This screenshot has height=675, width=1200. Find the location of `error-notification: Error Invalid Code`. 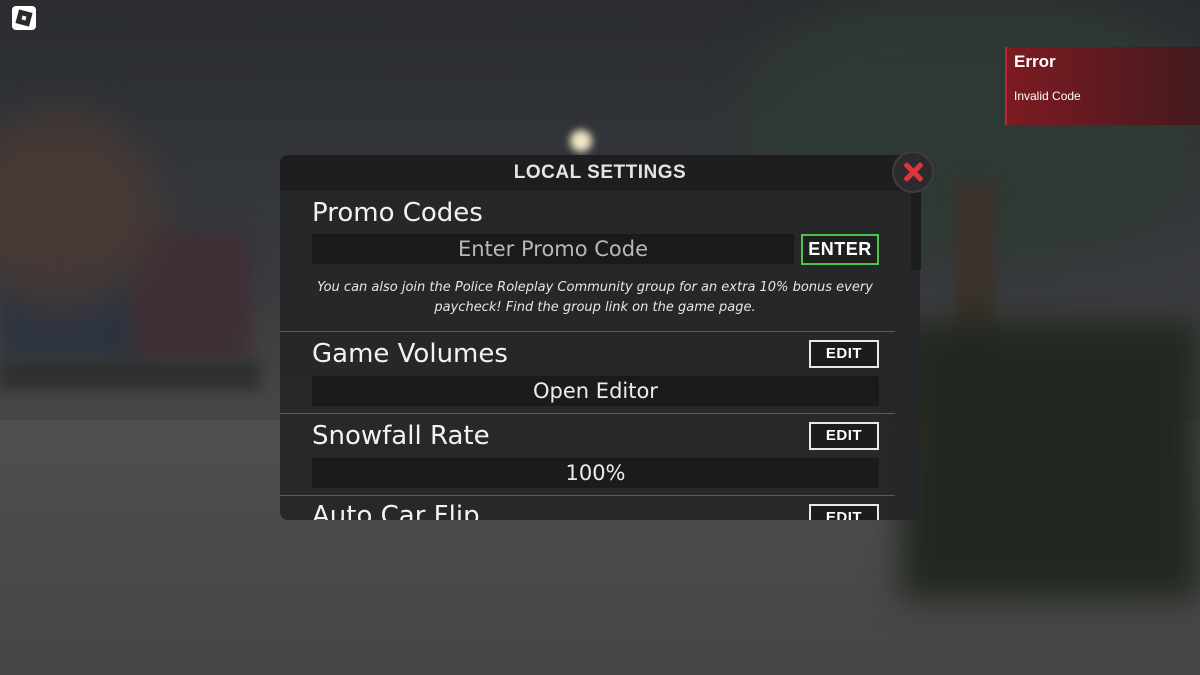

error-notification: Error Invalid Code is located at coordinates (1102, 86).